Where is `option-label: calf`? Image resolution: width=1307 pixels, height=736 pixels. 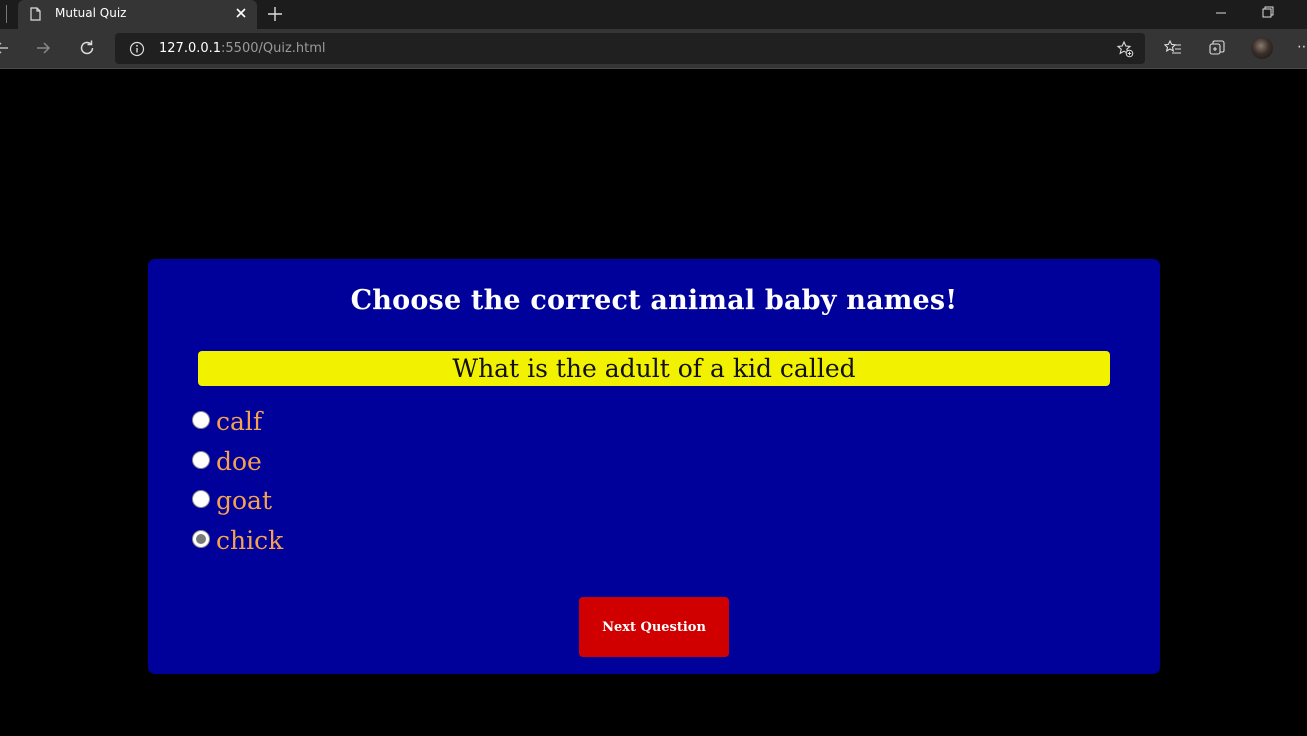 option-label: calf is located at coordinates (239, 421).